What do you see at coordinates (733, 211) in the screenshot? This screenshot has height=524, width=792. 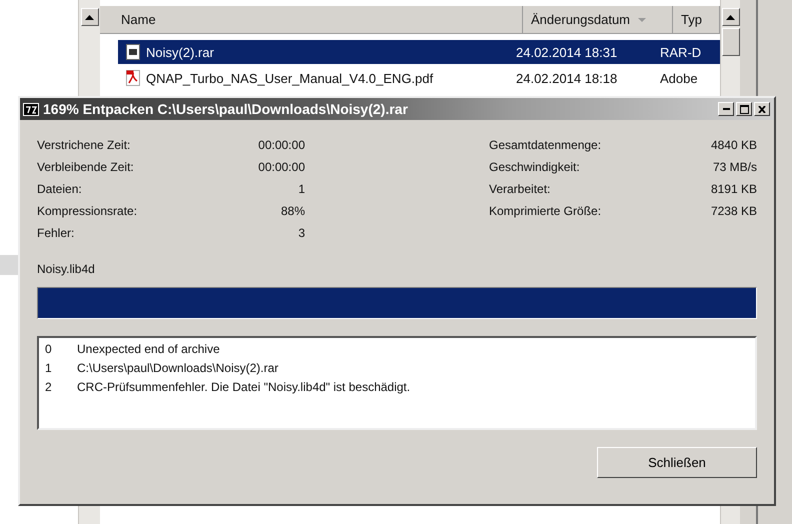 I see `stat-value: 7238 KB` at bounding box center [733, 211].